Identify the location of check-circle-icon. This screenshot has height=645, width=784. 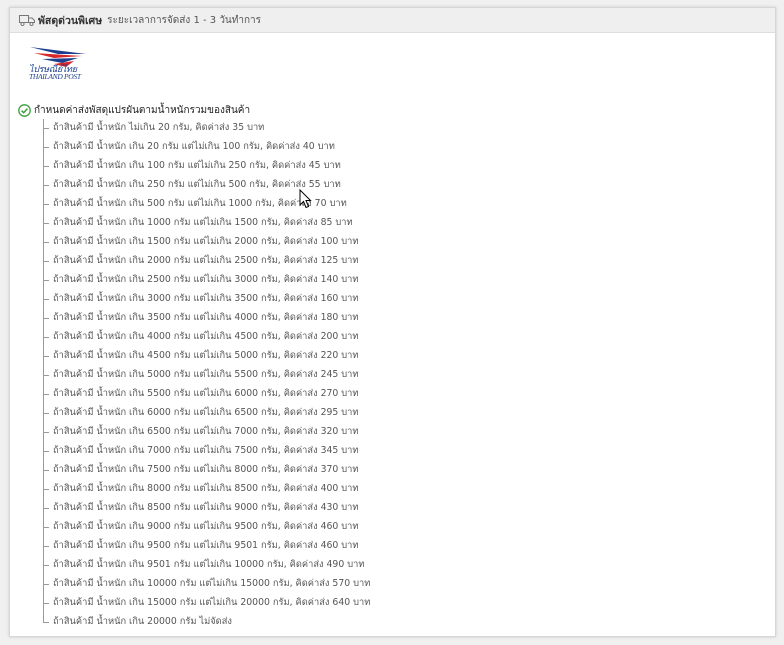
(24, 110).